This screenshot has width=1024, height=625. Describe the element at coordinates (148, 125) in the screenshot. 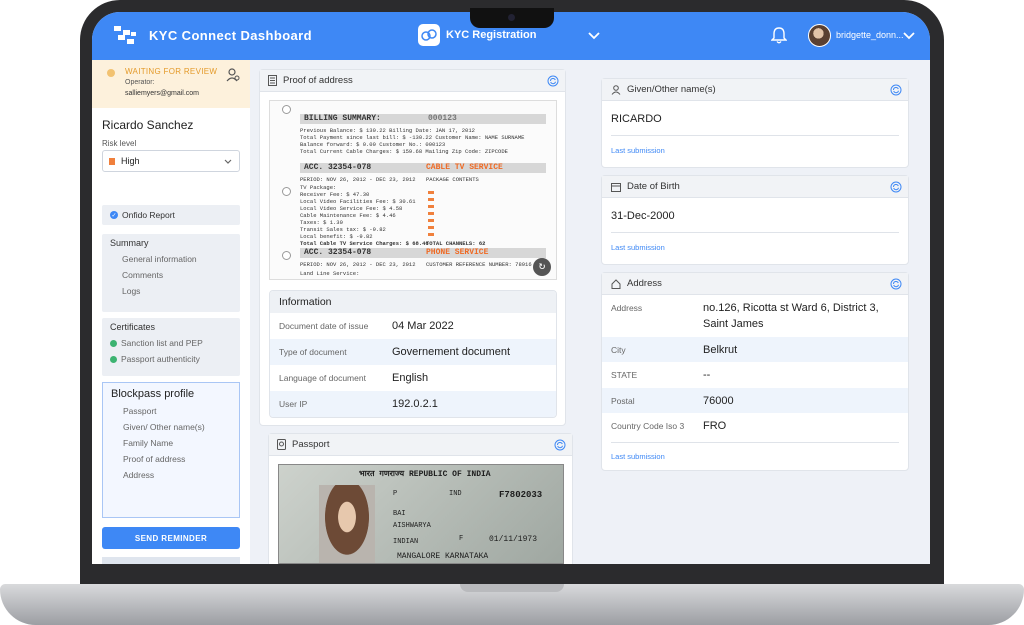

I see `applicant-name: Ricardo Sanchez` at that location.